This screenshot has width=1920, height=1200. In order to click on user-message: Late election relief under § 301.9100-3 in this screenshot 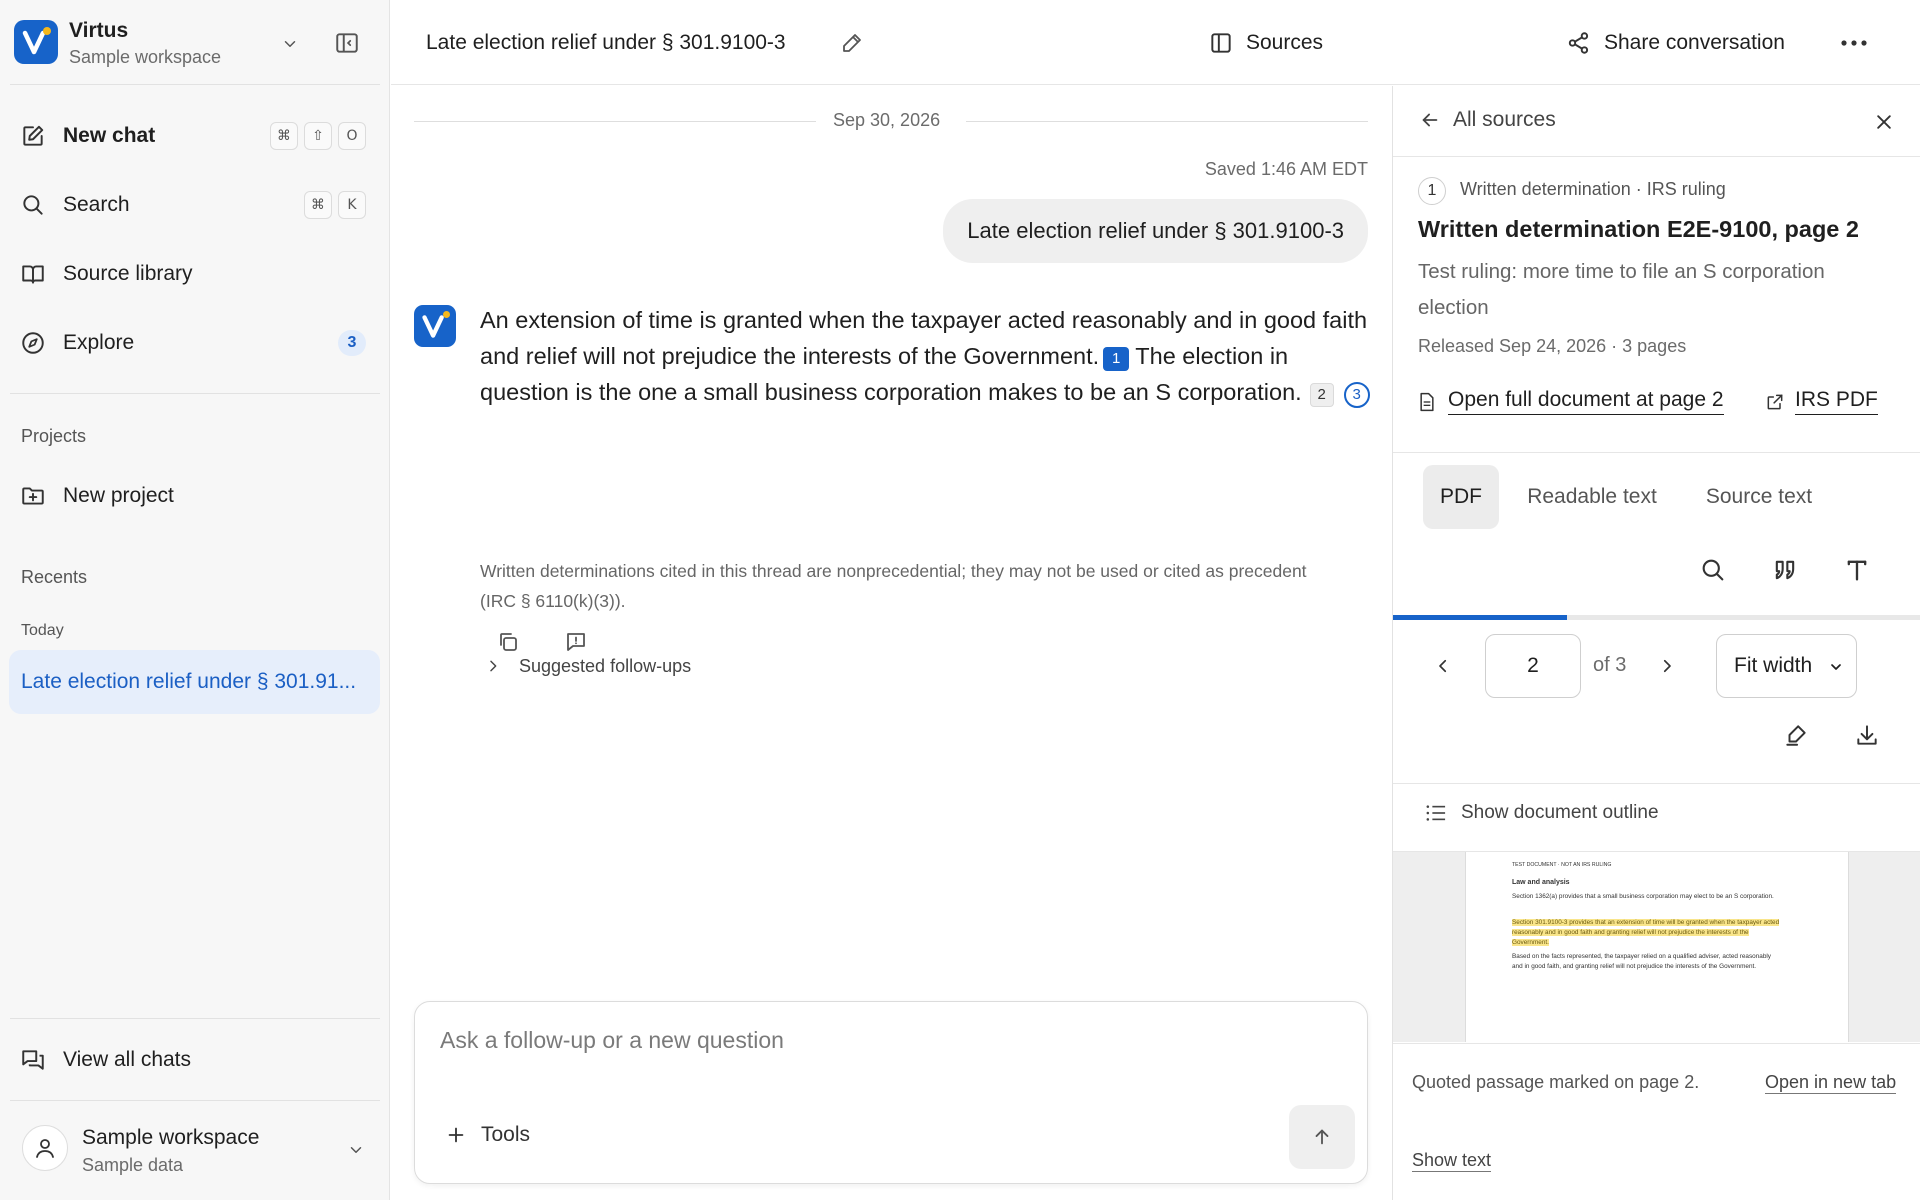, I will do `click(1155, 231)`.